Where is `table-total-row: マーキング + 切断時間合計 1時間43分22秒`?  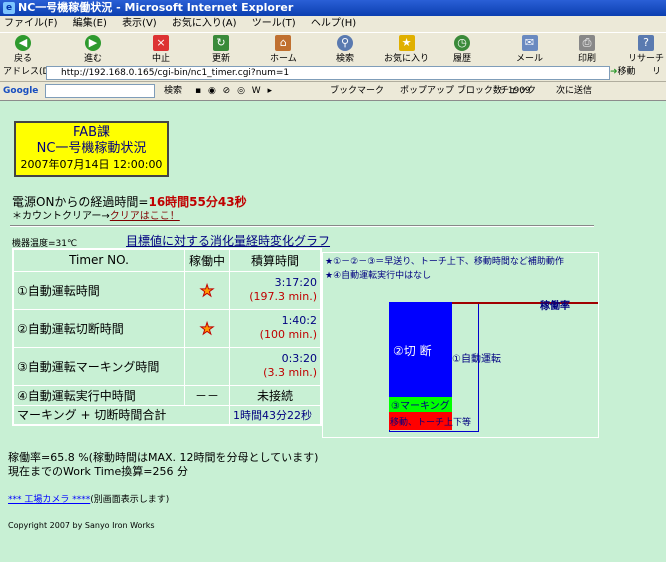
table-total-row: マーキング + 切断時間合計 1時間43分22秒 is located at coordinates (167, 415).